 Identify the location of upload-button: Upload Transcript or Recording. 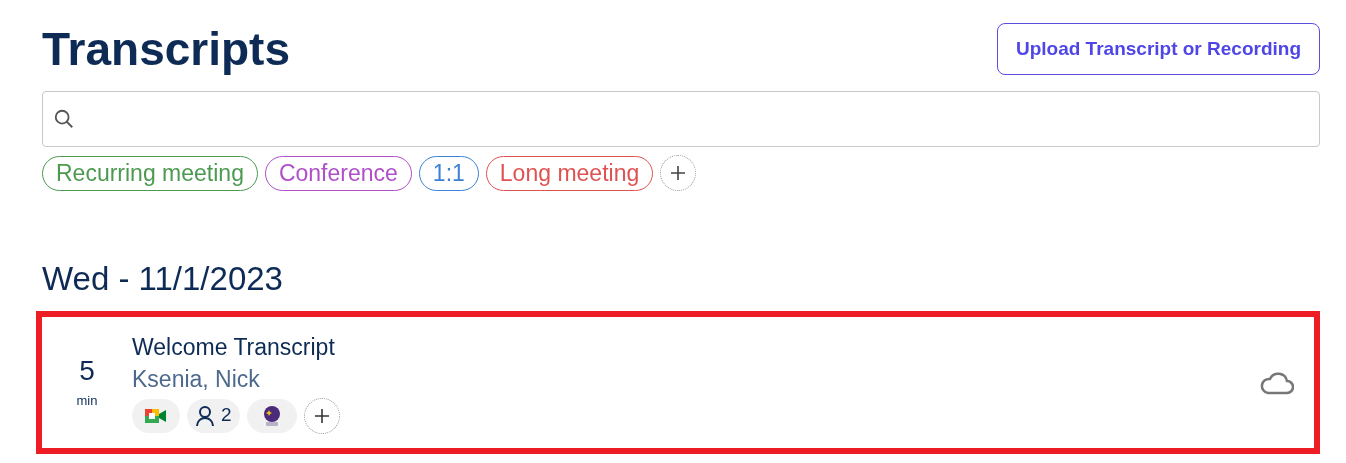
(1158, 49).